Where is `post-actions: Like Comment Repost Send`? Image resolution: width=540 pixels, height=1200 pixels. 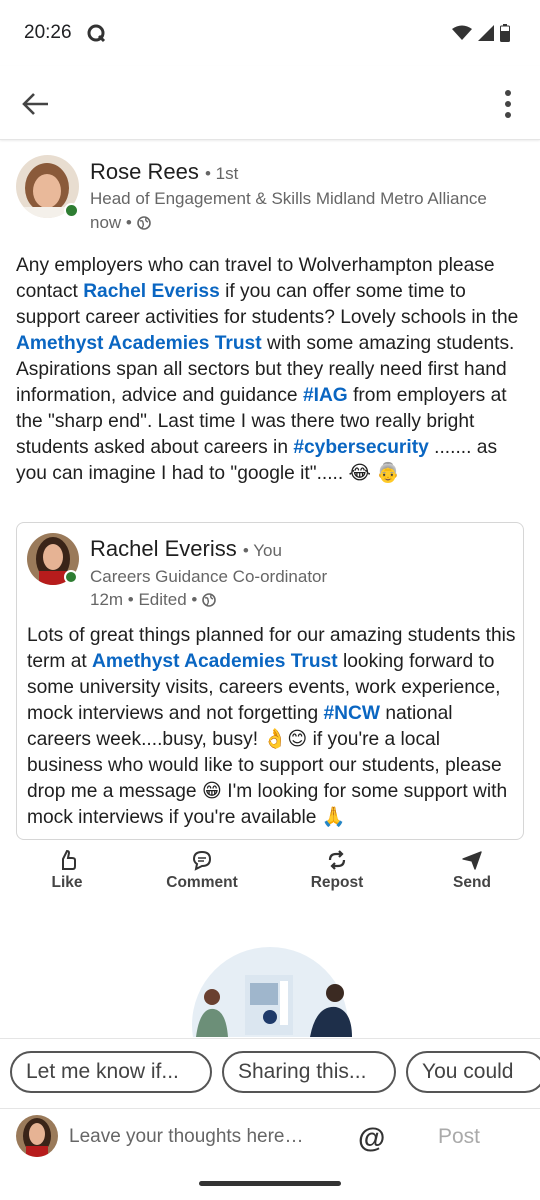
post-actions: Like Comment Repost Send is located at coordinates (270, 870).